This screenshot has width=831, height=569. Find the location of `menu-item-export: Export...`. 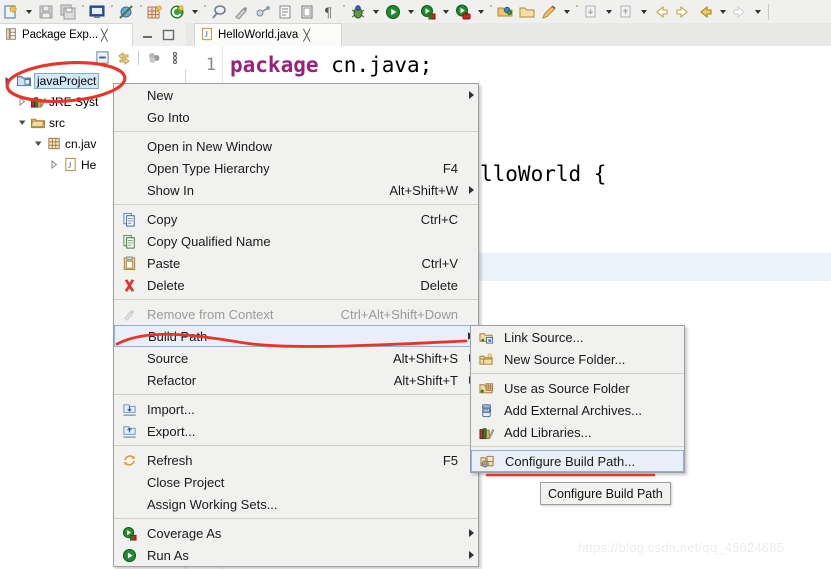

menu-item-export: Export... is located at coordinates (296, 431).